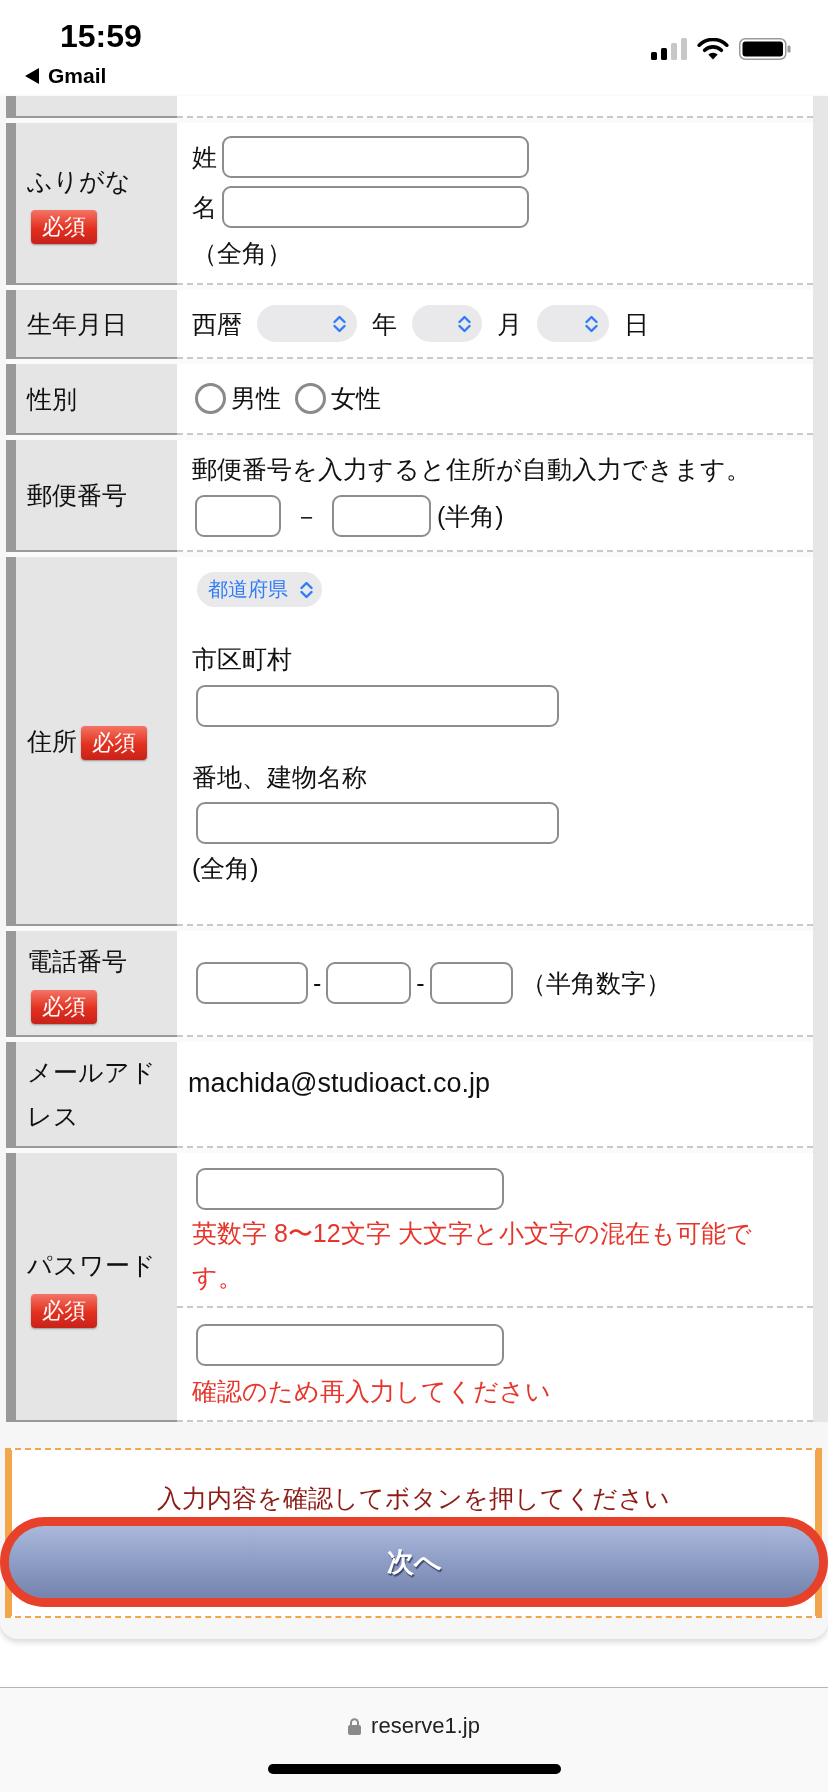  I want to click on back-triangle-icon, so click(32, 76).